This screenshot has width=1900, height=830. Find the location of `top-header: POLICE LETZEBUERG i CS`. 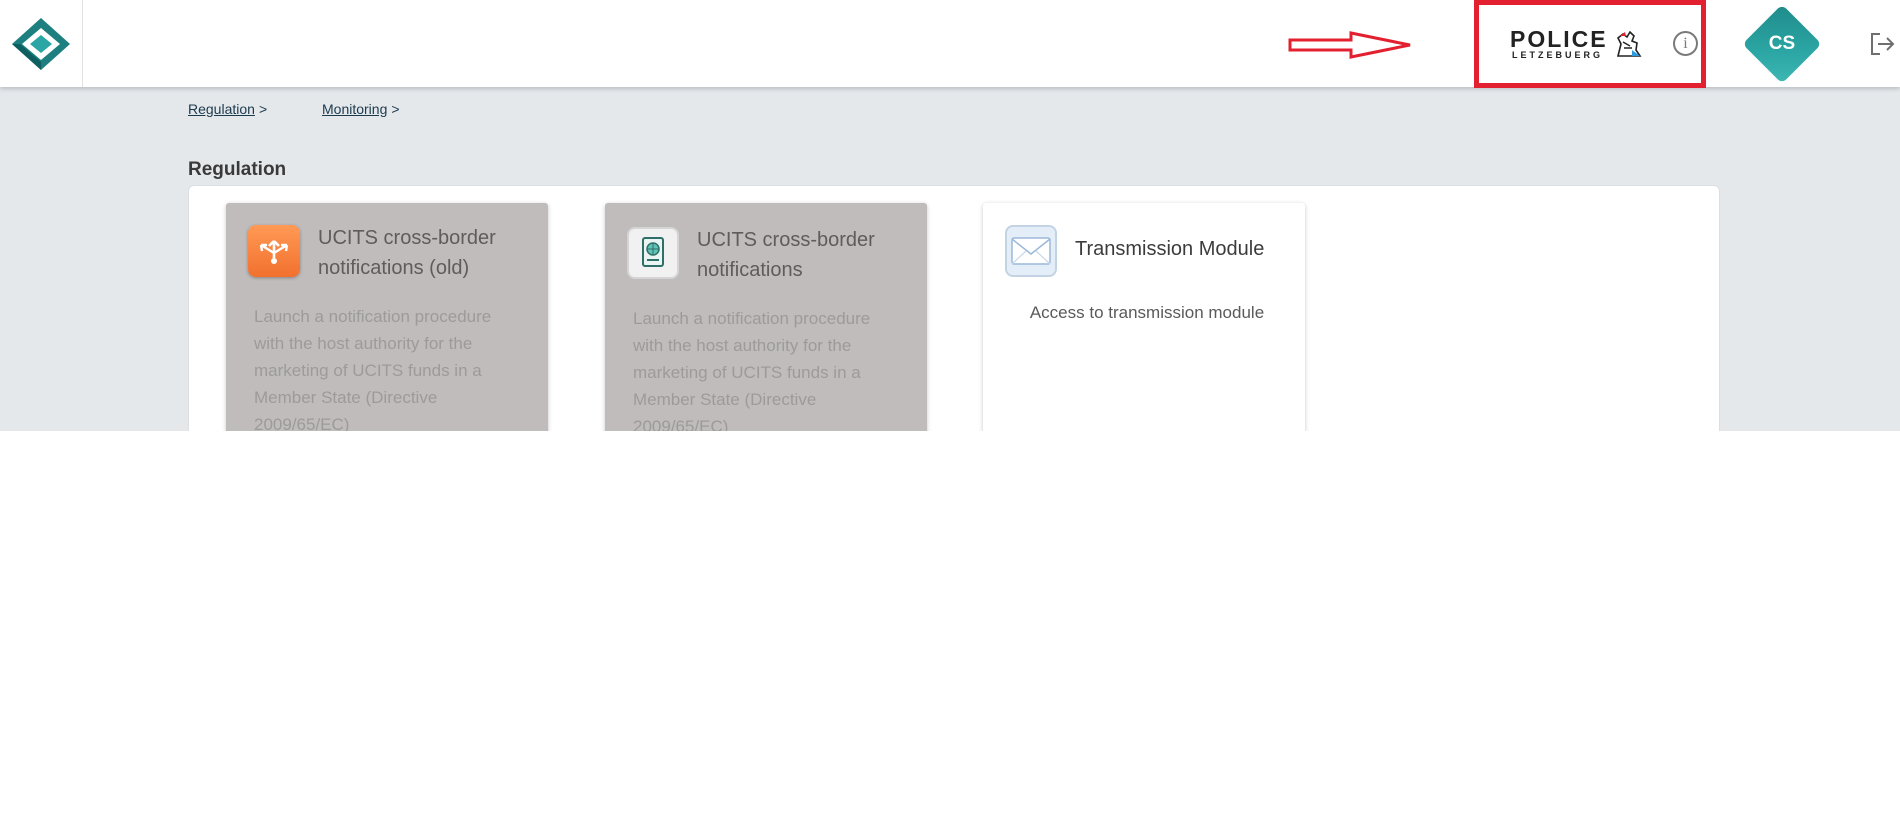

top-header: POLICE LETZEBUERG i CS is located at coordinates (950, 44).